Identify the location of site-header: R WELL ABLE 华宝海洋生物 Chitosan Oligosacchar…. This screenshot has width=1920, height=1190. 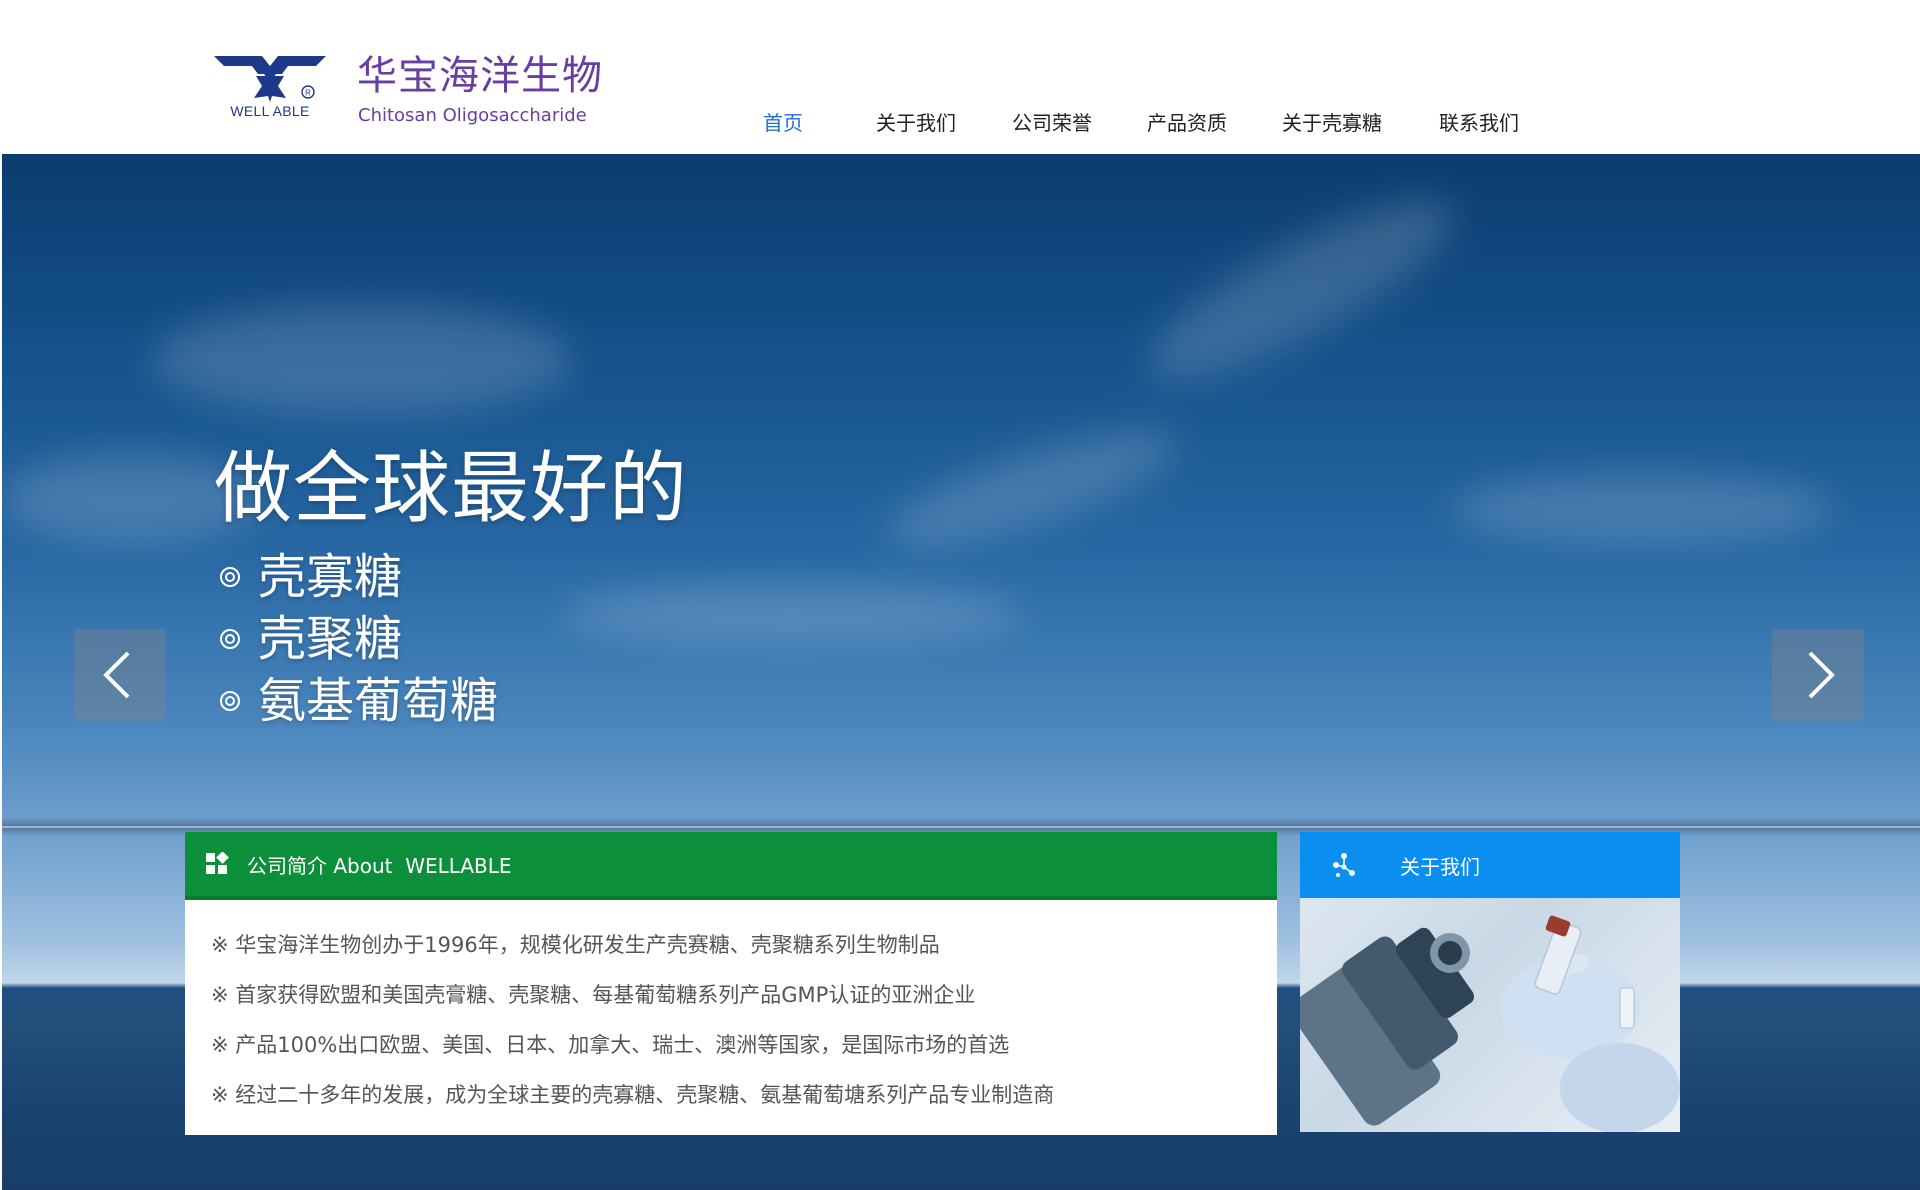
(960, 77).